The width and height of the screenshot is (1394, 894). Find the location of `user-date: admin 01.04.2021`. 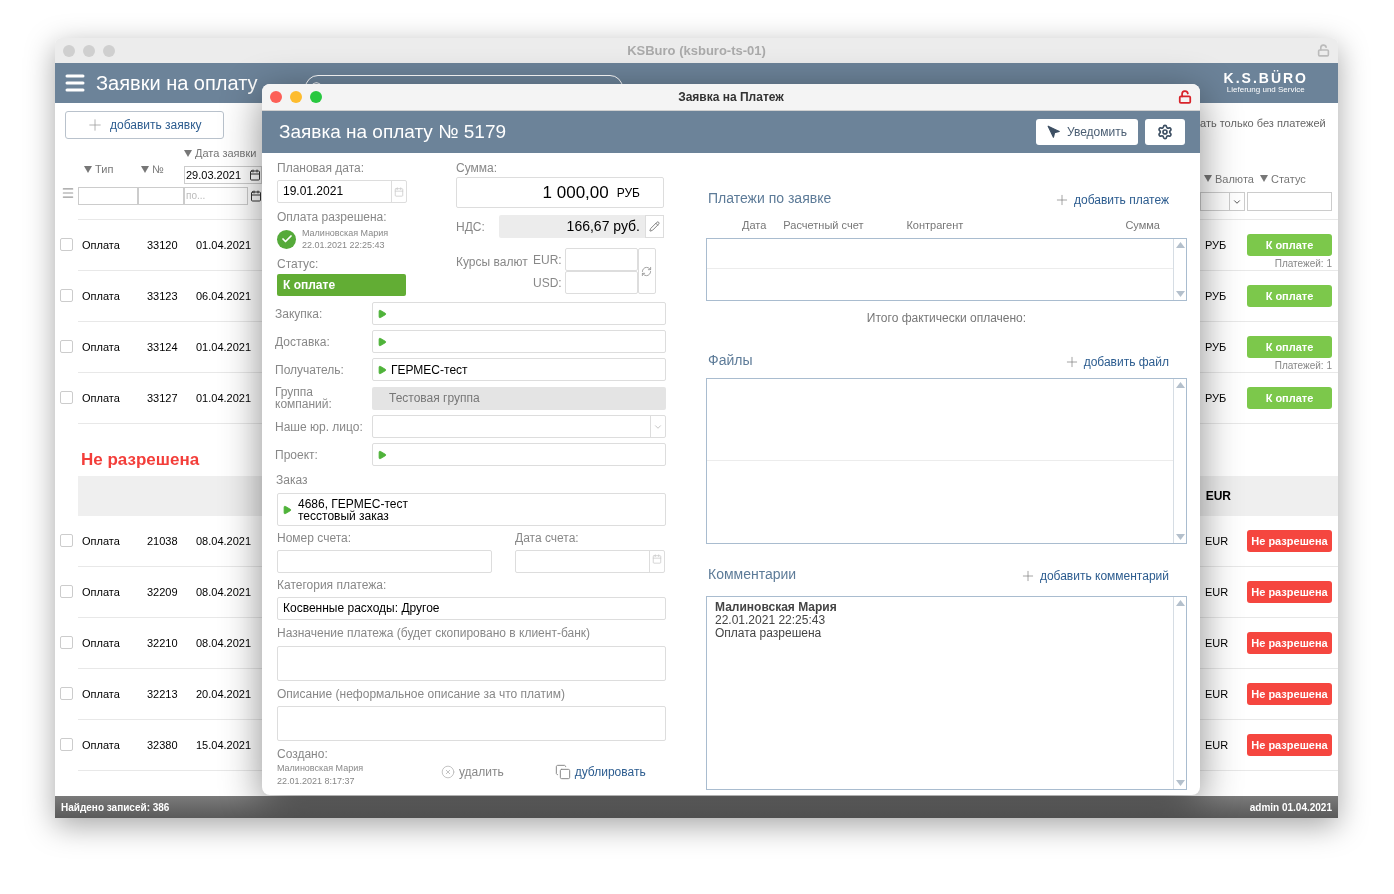

user-date: admin 01.04.2021 is located at coordinates (1290, 807).